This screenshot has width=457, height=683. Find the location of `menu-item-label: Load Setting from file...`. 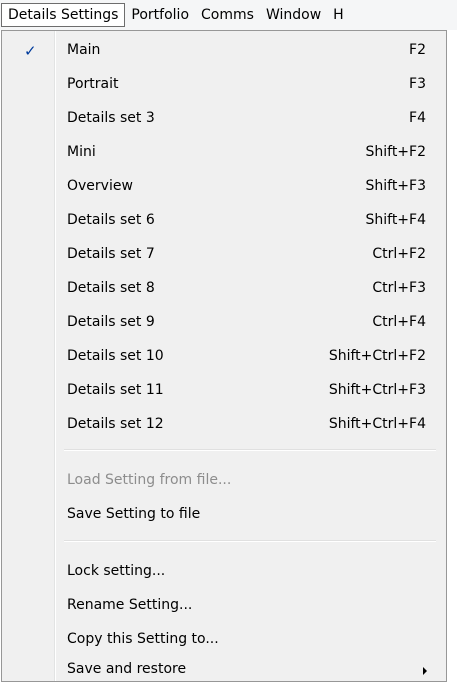

menu-item-label: Load Setting from file... is located at coordinates (149, 480).